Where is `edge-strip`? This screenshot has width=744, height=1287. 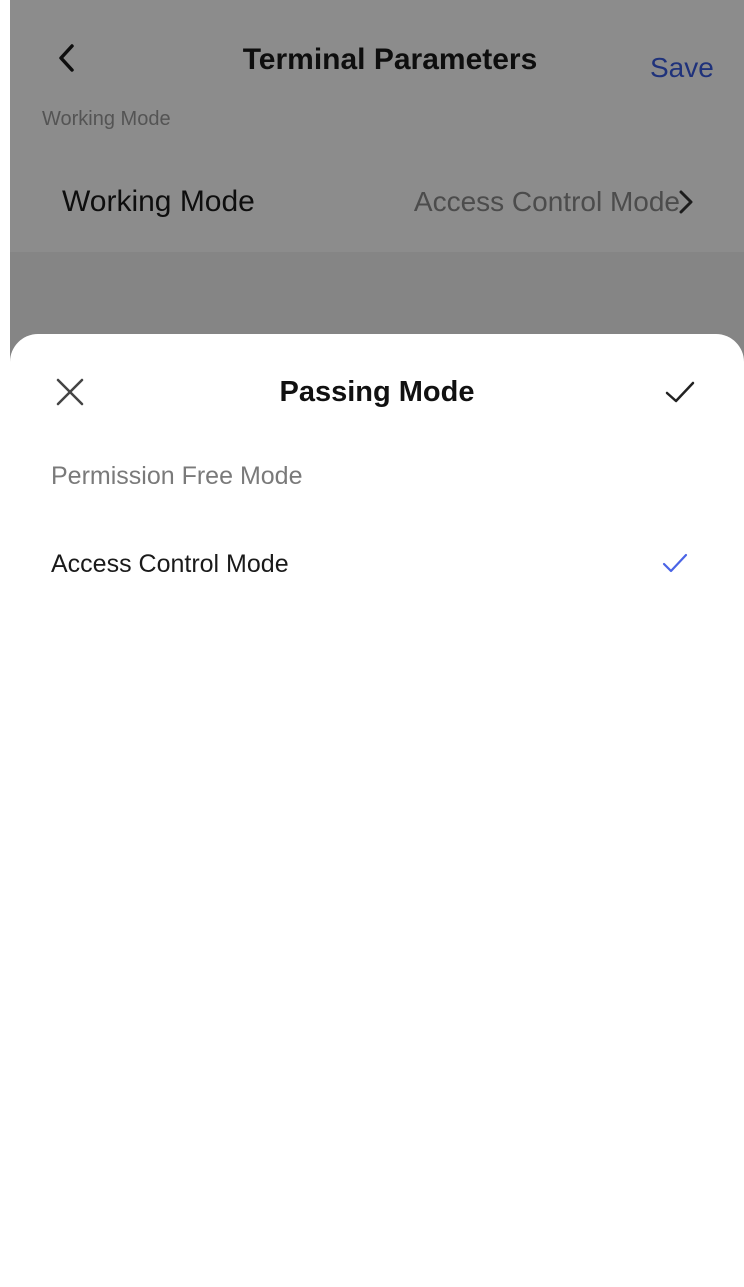 edge-strip is located at coordinates (5, 643).